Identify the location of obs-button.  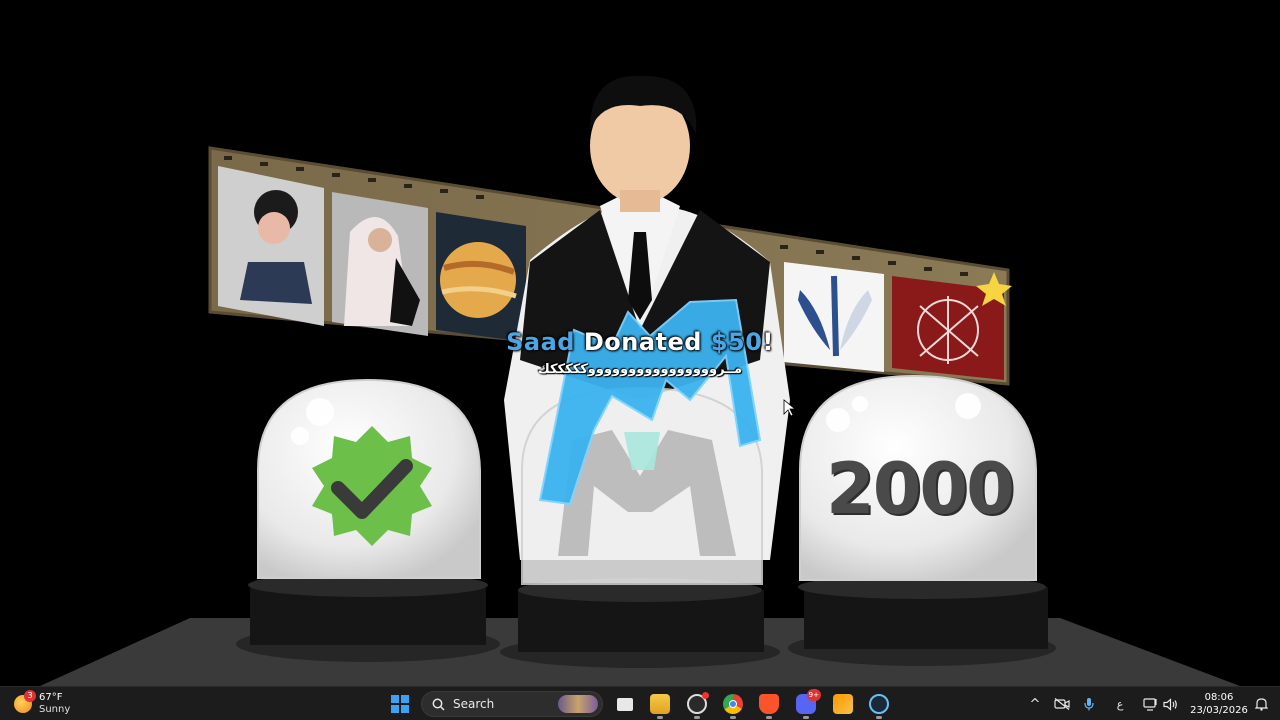
(697, 703).